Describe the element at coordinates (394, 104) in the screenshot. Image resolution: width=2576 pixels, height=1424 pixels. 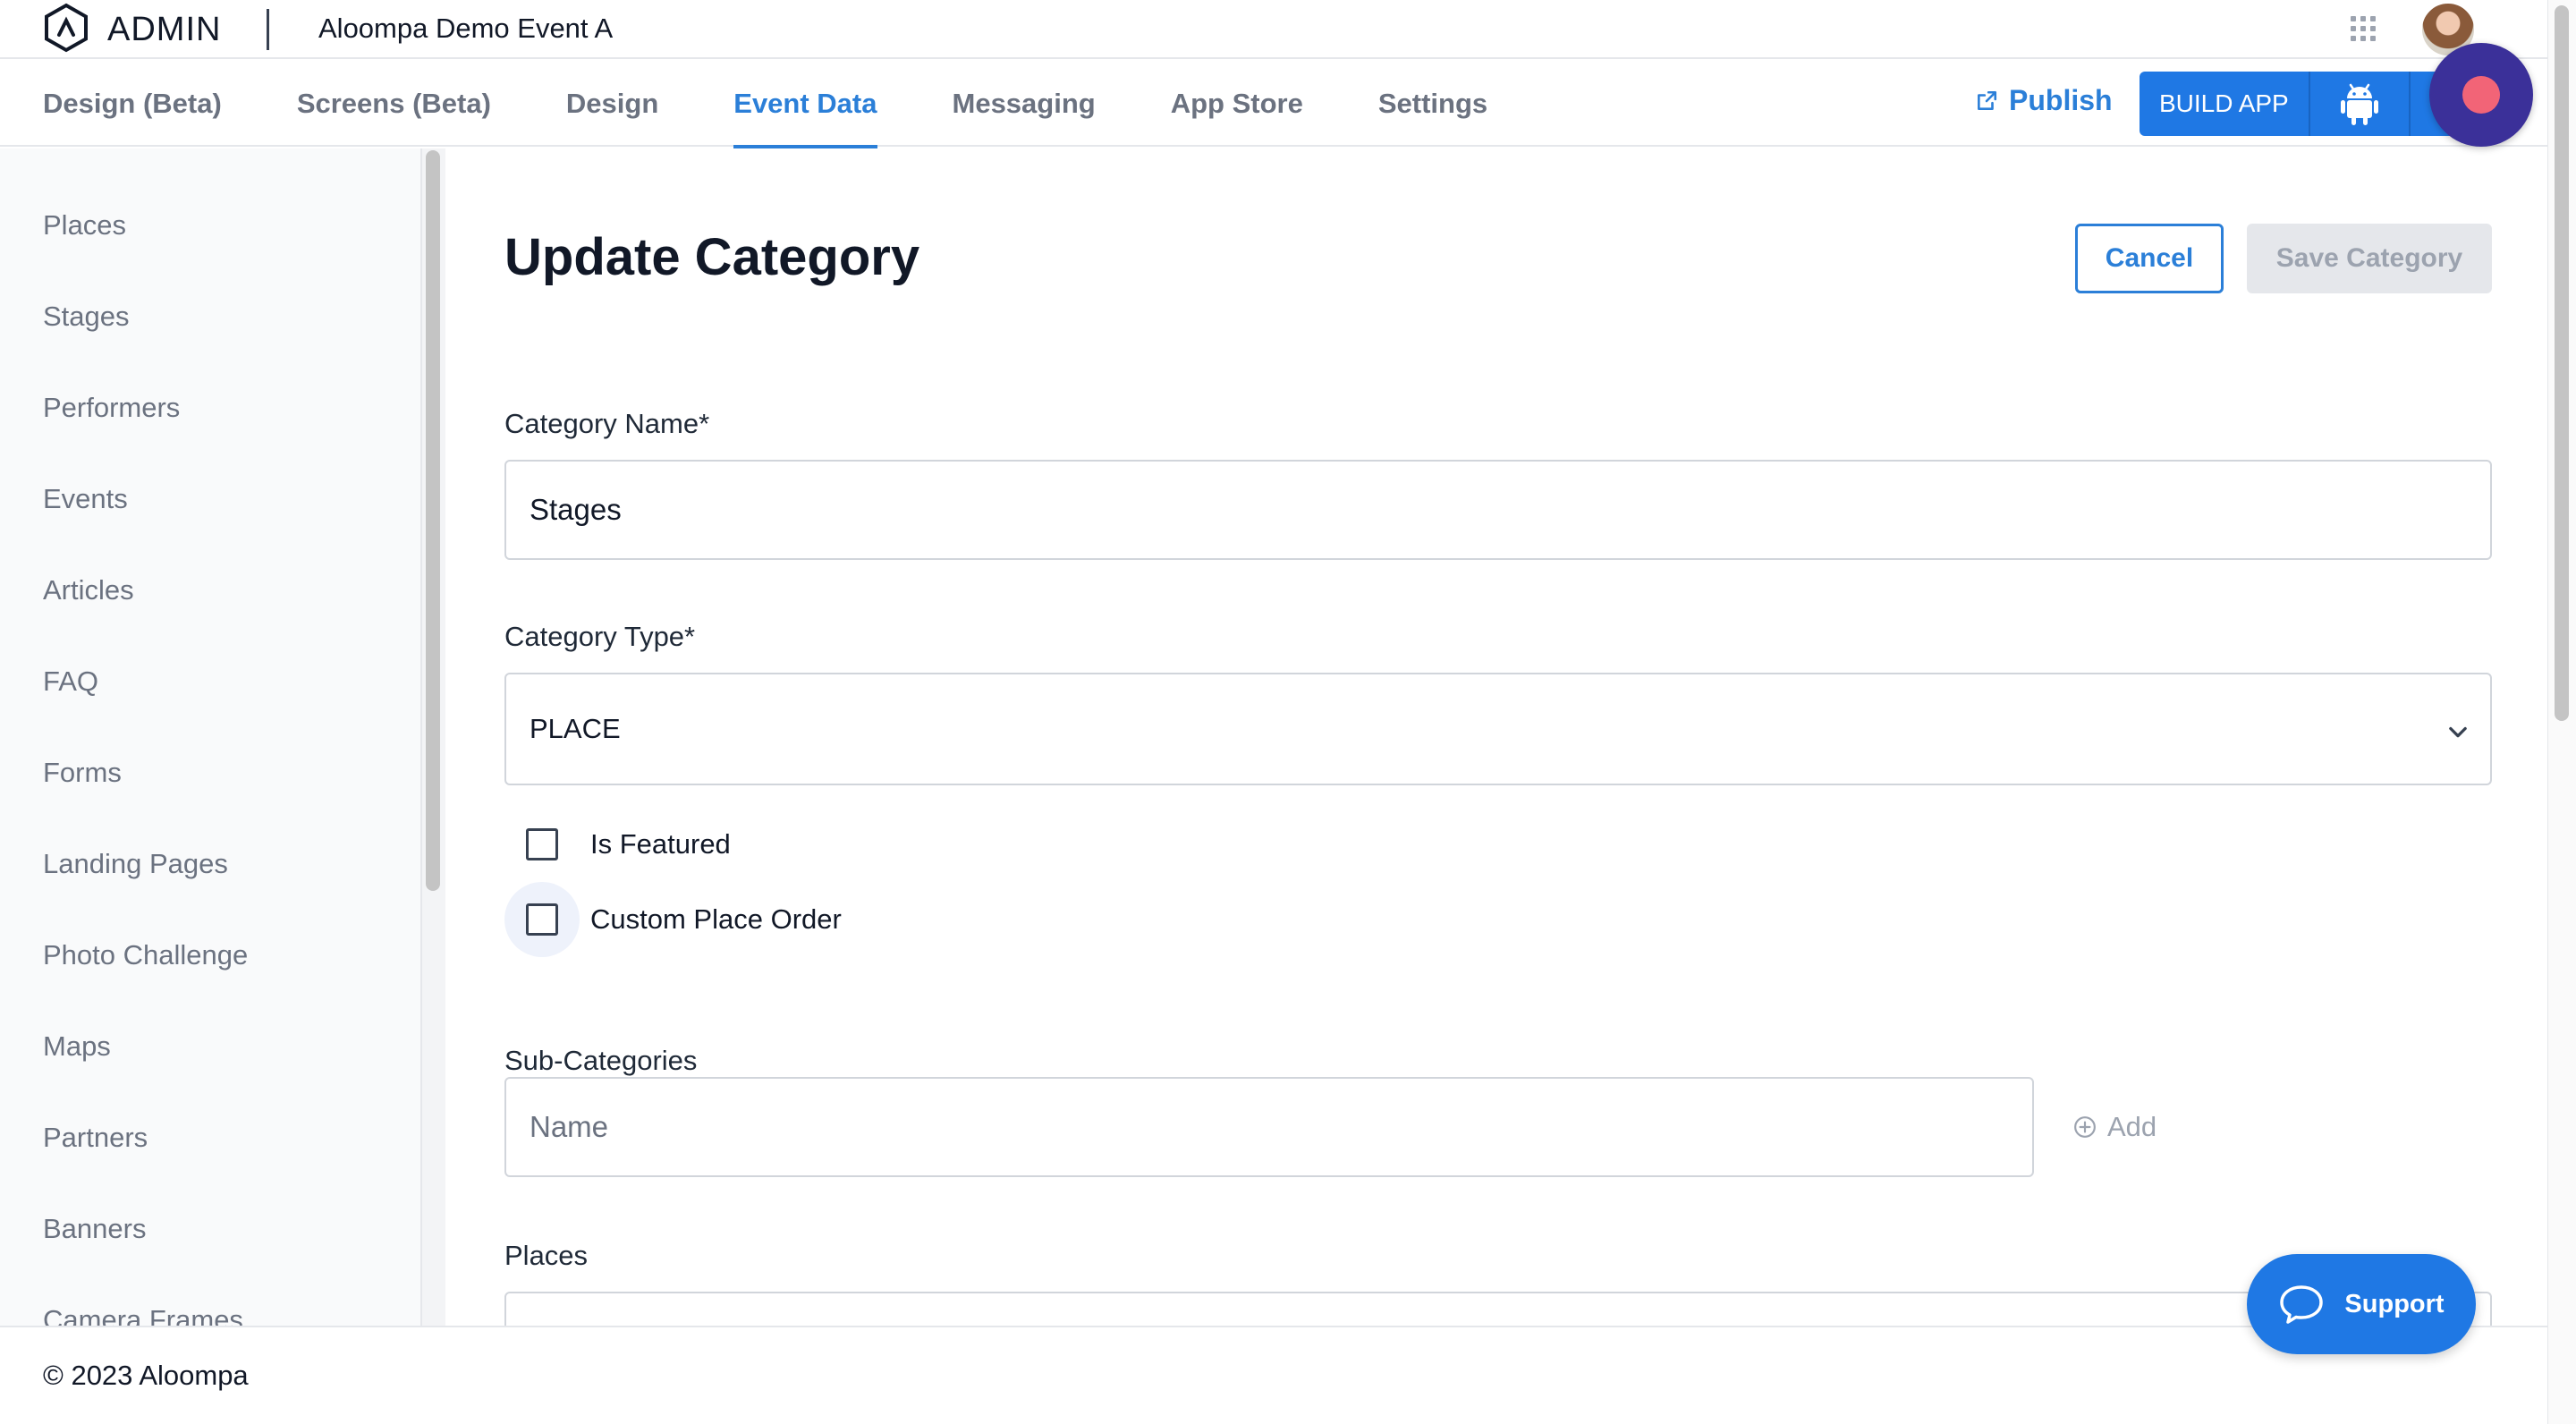
I see `tab-screens-beta: Screens (Beta)` at that location.